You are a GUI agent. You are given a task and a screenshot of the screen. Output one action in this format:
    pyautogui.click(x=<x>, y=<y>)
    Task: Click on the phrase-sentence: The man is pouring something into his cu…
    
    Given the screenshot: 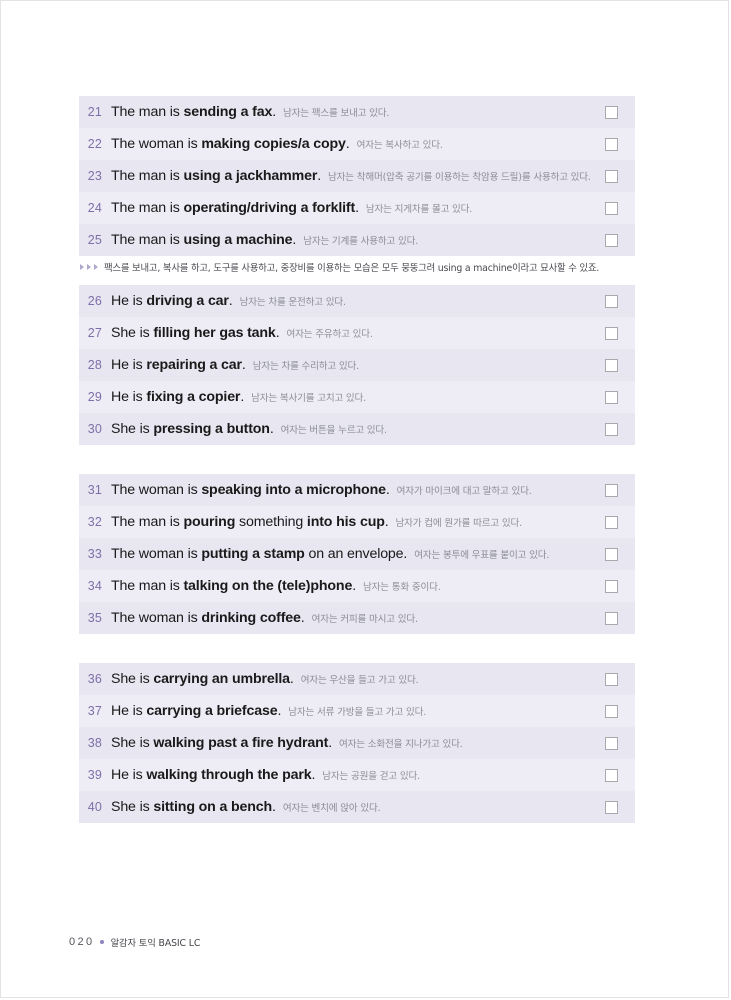 What is the action you would take?
    pyautogui.click(x=317, y=521)
    